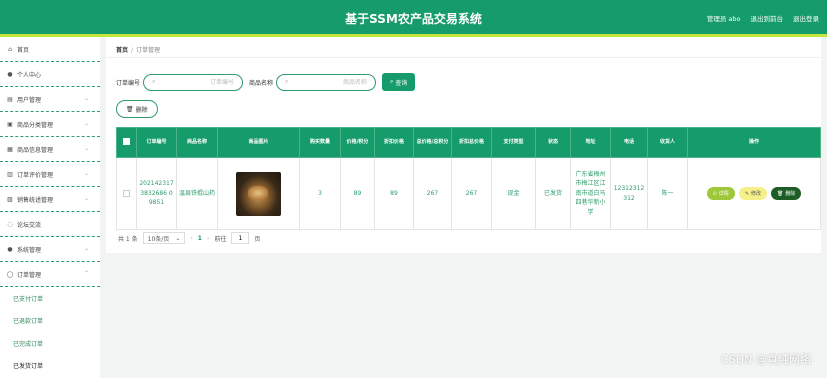 Image resolution: width=827 pixels, height=378 pixels. I want to click on order-no-input, so click(195, 82).